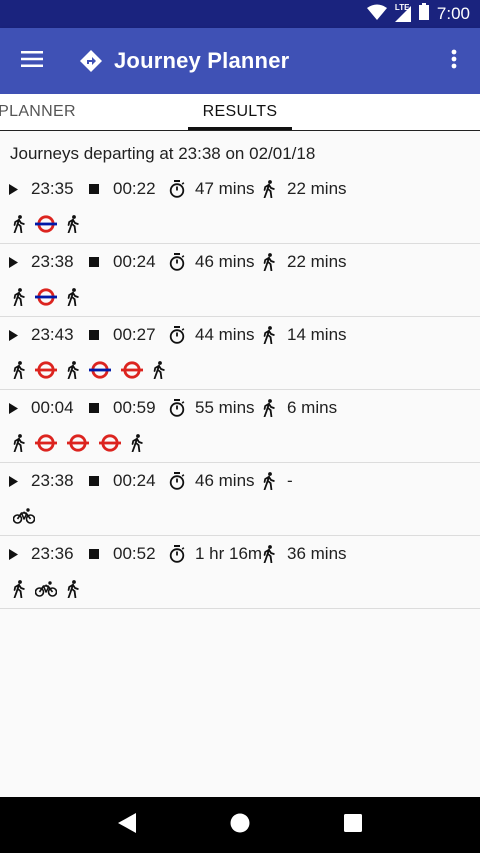 This screenshot has height=853, width=480. Describe the element at coordinates (240, 426) in the screenshot. I see `journey-row: 00:04 00:59 55 mins 6 mins` at that location.